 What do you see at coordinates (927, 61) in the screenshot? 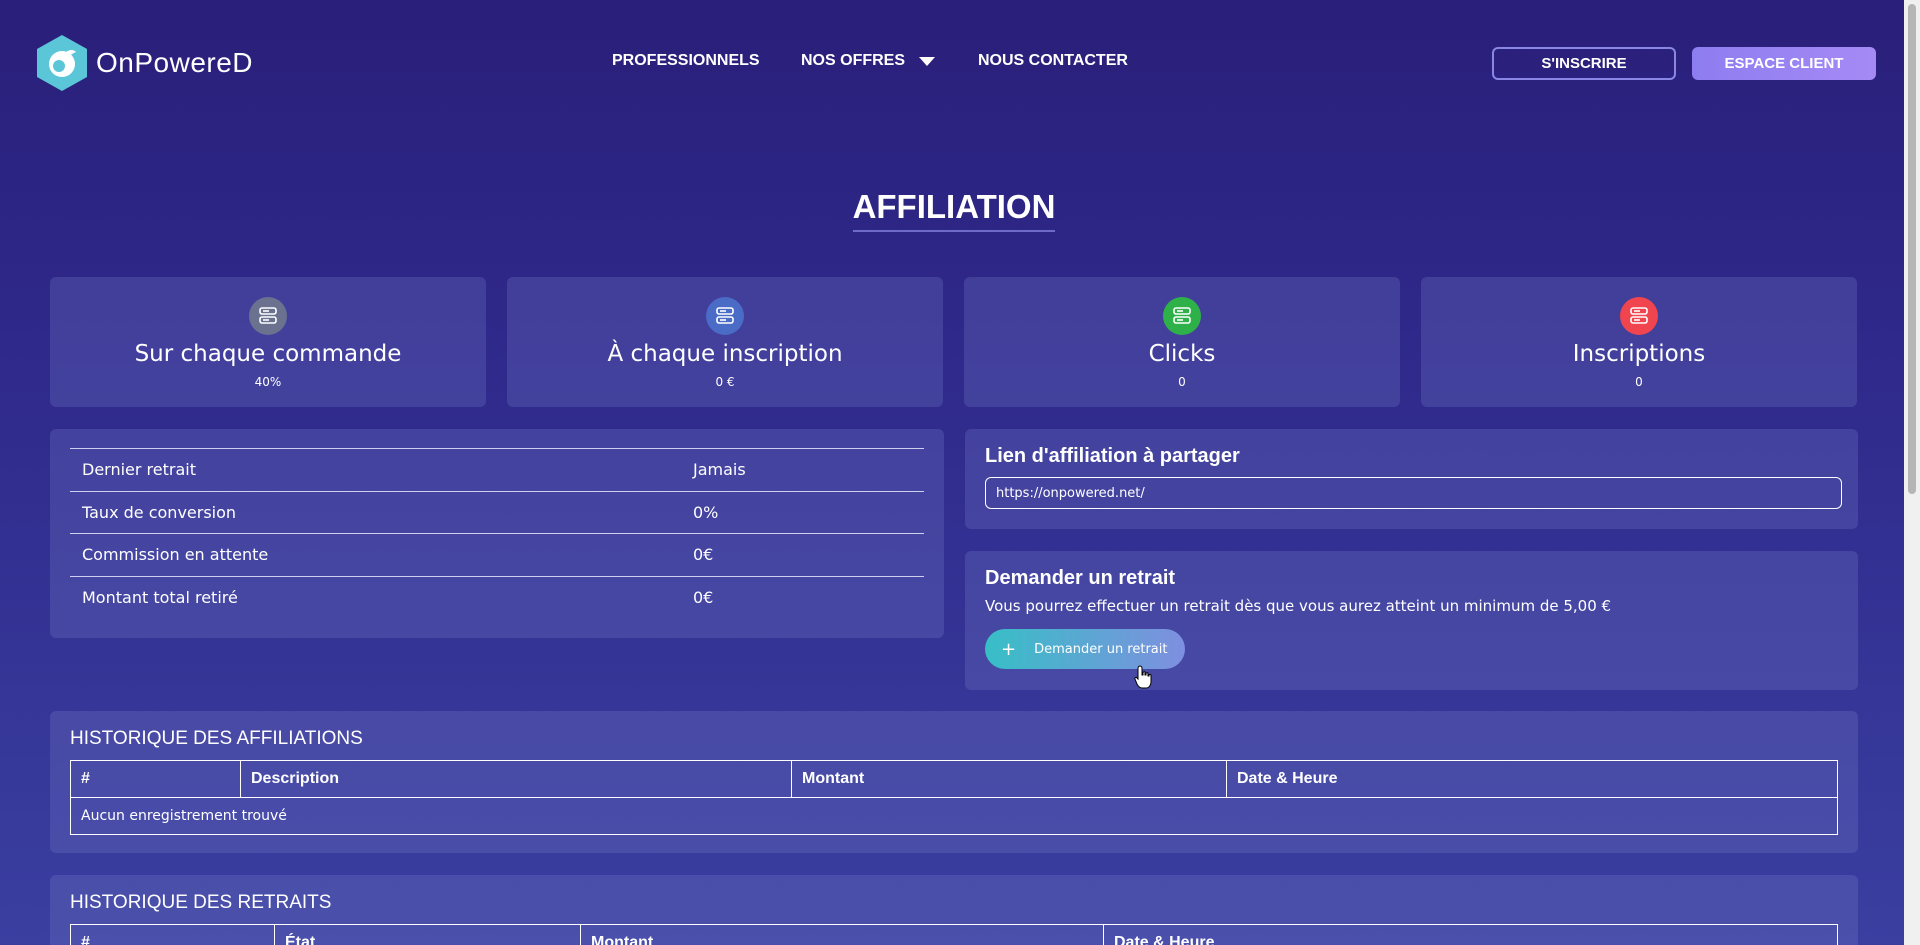
I see `chevron-down-icon` at bounding box center [927, 61].